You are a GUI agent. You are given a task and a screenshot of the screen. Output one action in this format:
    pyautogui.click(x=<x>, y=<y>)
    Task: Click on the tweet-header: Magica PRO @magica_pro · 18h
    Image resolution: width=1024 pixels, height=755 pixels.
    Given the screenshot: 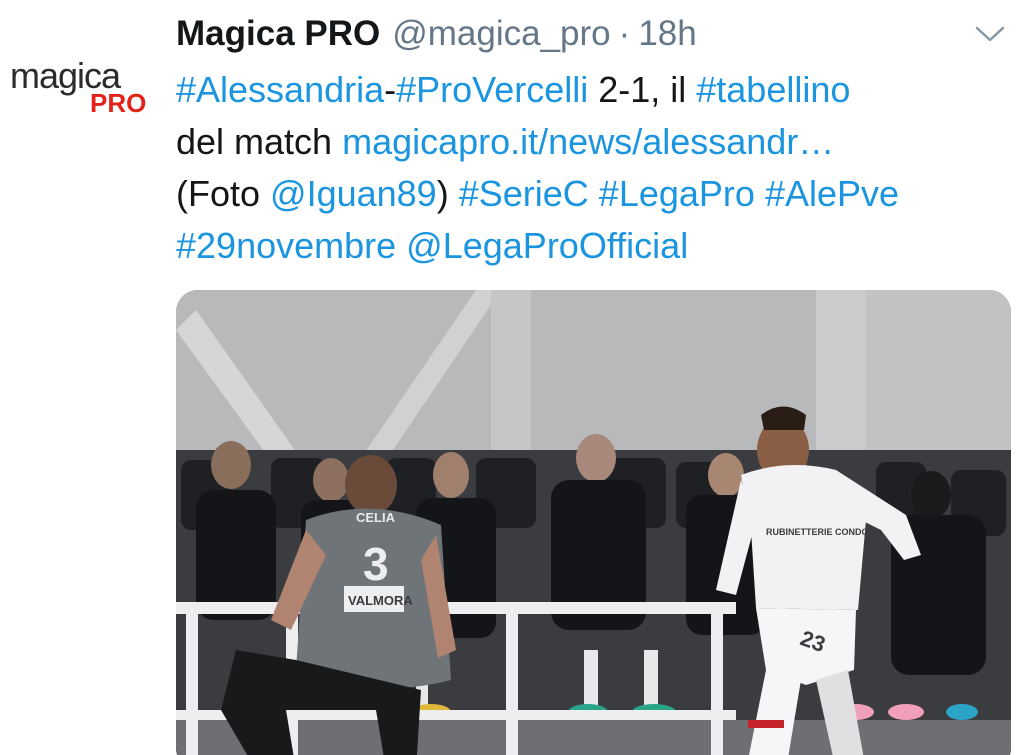 What is the action you would take?
    pyautogui.click(x=436, y=36)
    